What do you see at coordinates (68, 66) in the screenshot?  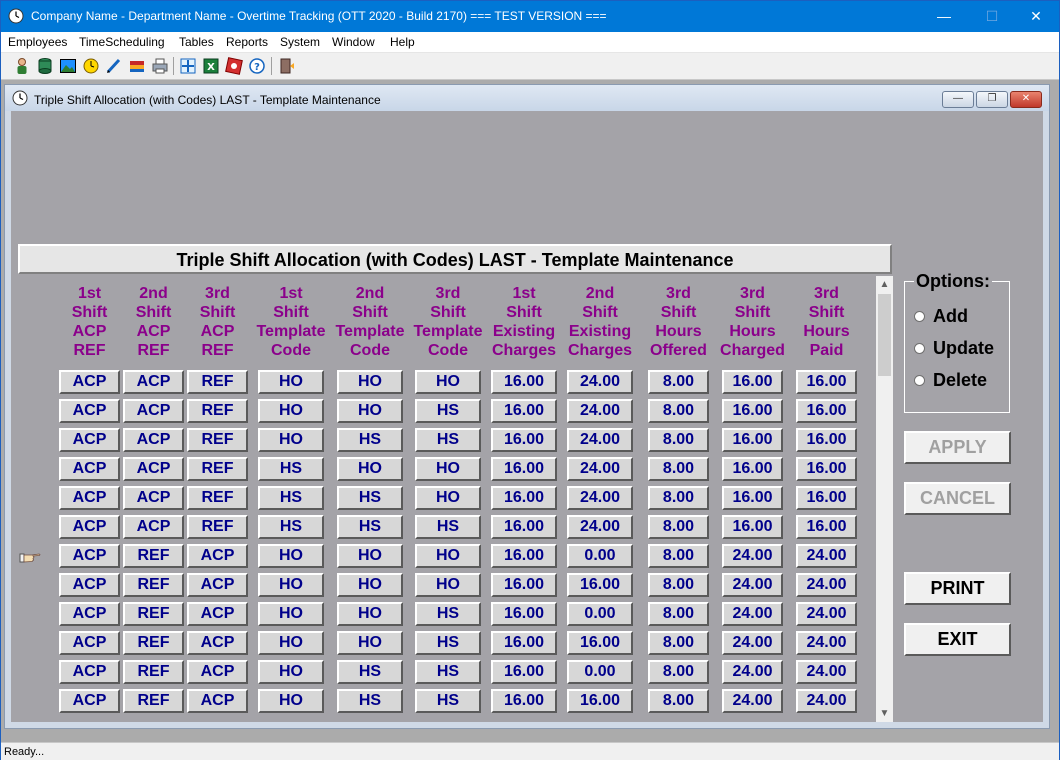 I see `image-icon` at bounding box center [68, 66].